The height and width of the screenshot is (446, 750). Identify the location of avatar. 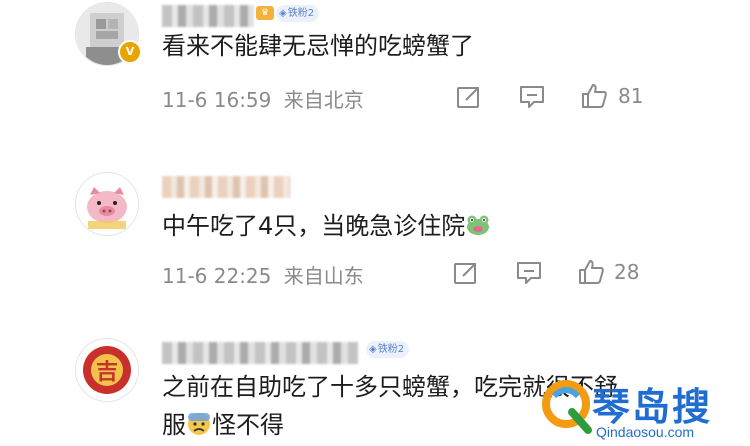
(107, 204).